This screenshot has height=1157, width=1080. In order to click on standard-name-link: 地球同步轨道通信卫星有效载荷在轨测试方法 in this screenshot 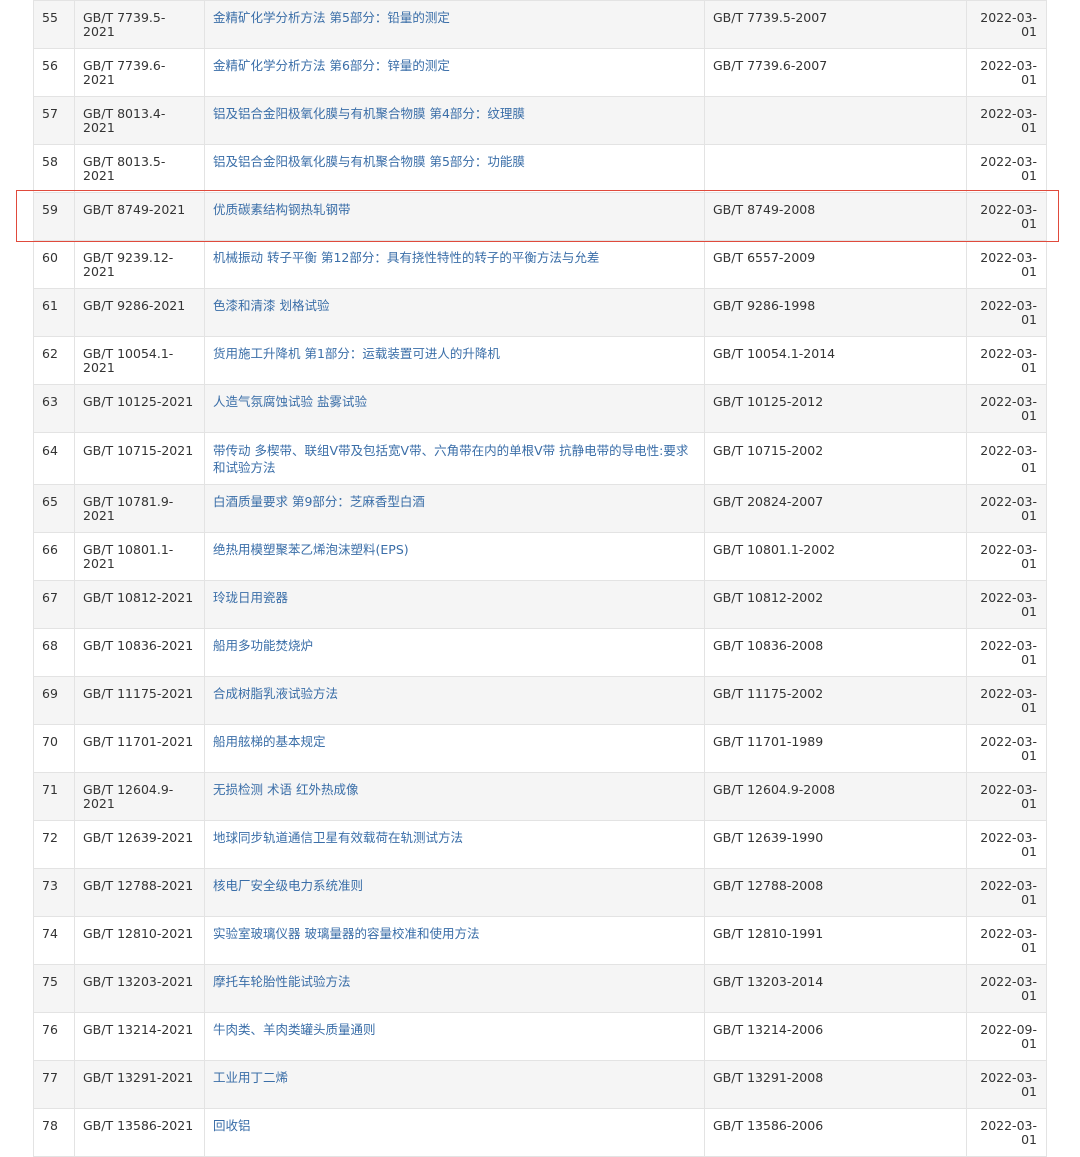, I will do `click(454, 844)`.